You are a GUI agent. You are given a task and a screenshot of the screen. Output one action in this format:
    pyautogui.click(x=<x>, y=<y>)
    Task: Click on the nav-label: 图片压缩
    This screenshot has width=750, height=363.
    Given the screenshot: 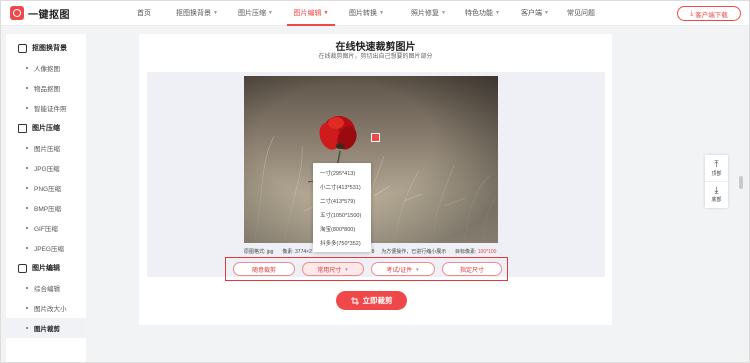 What is the action you would take?
    pyautogui.click(x=252, y=13)
    